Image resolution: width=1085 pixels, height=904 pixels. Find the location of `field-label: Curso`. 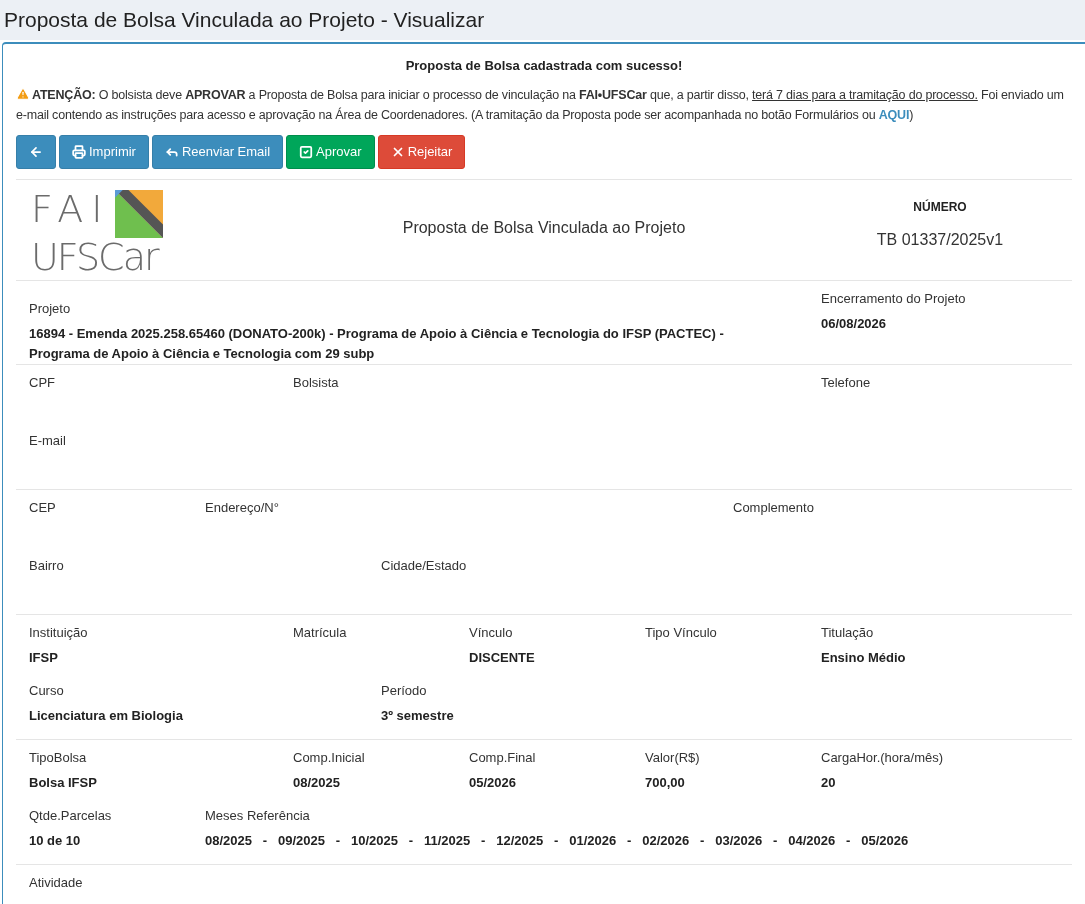

field-label: Curso is located at coordinates (47, 690).